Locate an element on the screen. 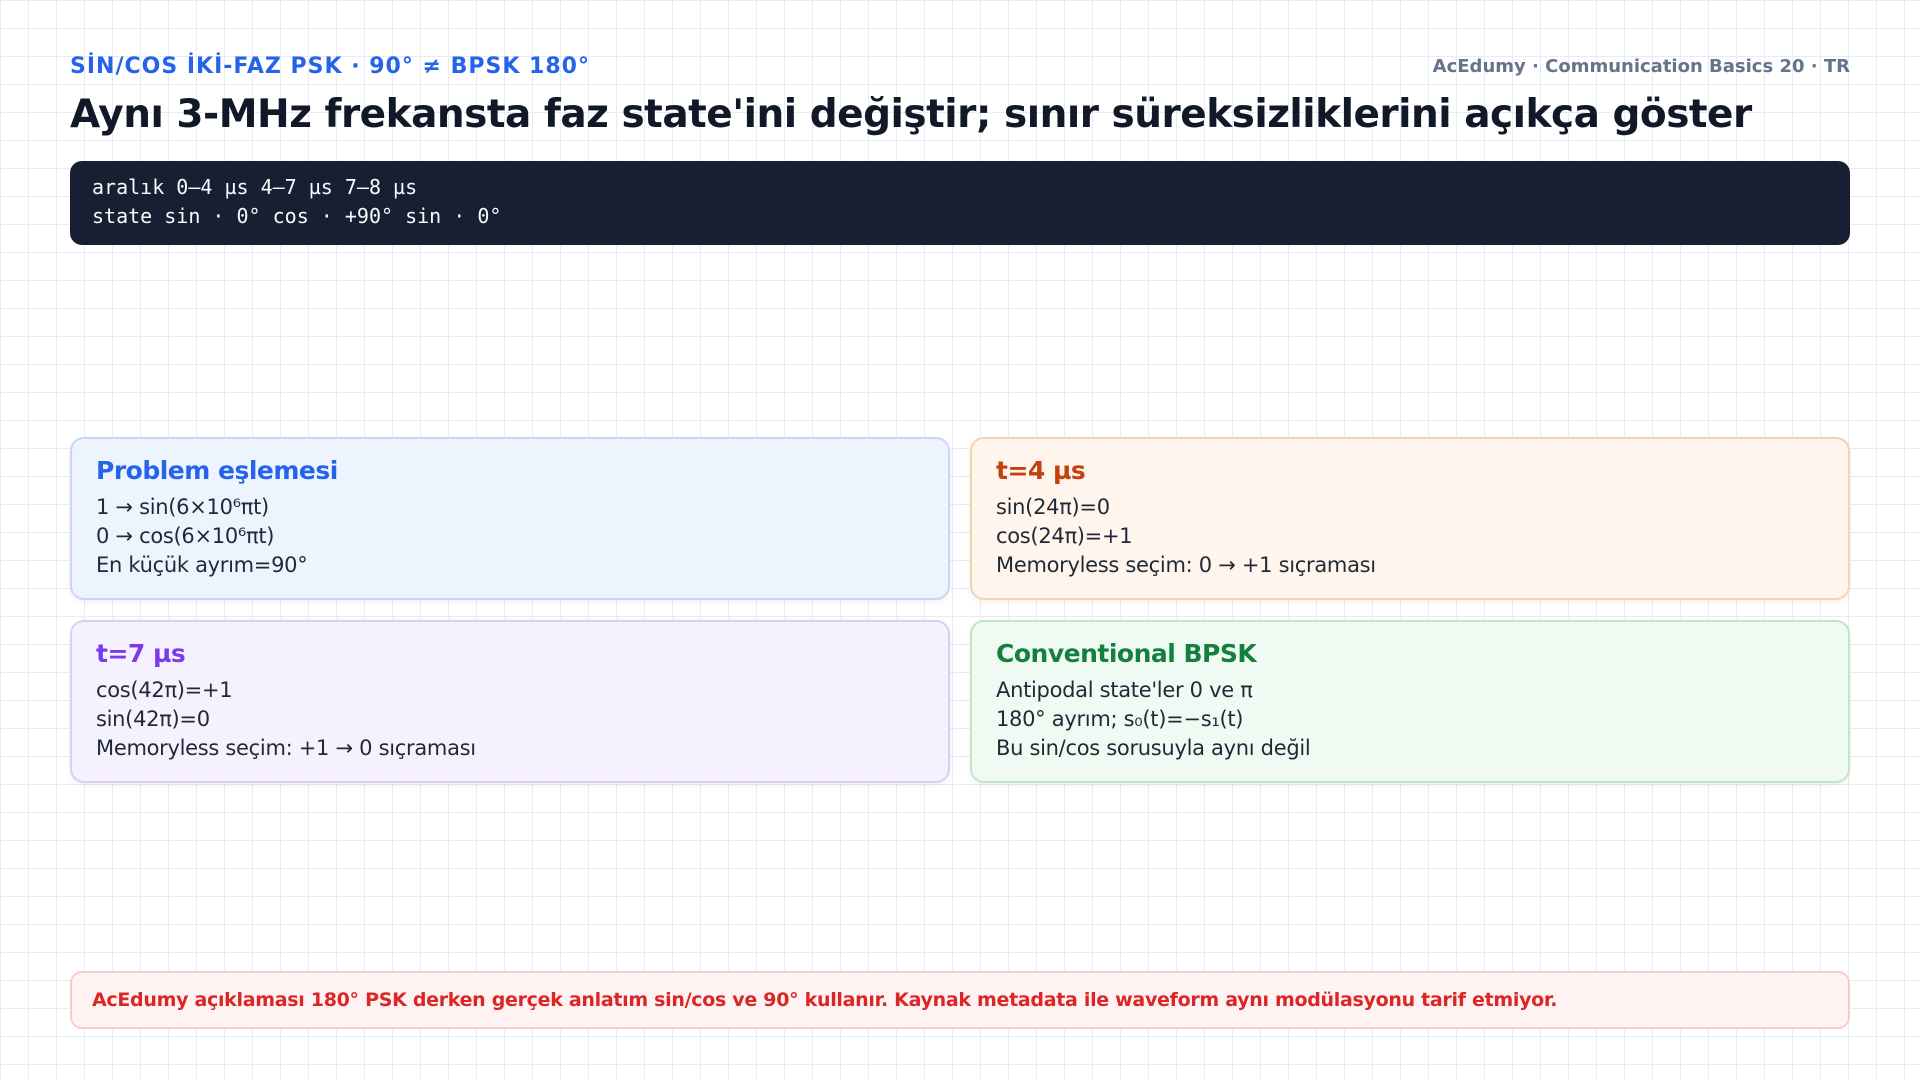 Image resolution: width=1920 pixels, height=1080 pixels. card-line: 1 → sin(6×10⁶πt) is located at coordinates (182, 507).